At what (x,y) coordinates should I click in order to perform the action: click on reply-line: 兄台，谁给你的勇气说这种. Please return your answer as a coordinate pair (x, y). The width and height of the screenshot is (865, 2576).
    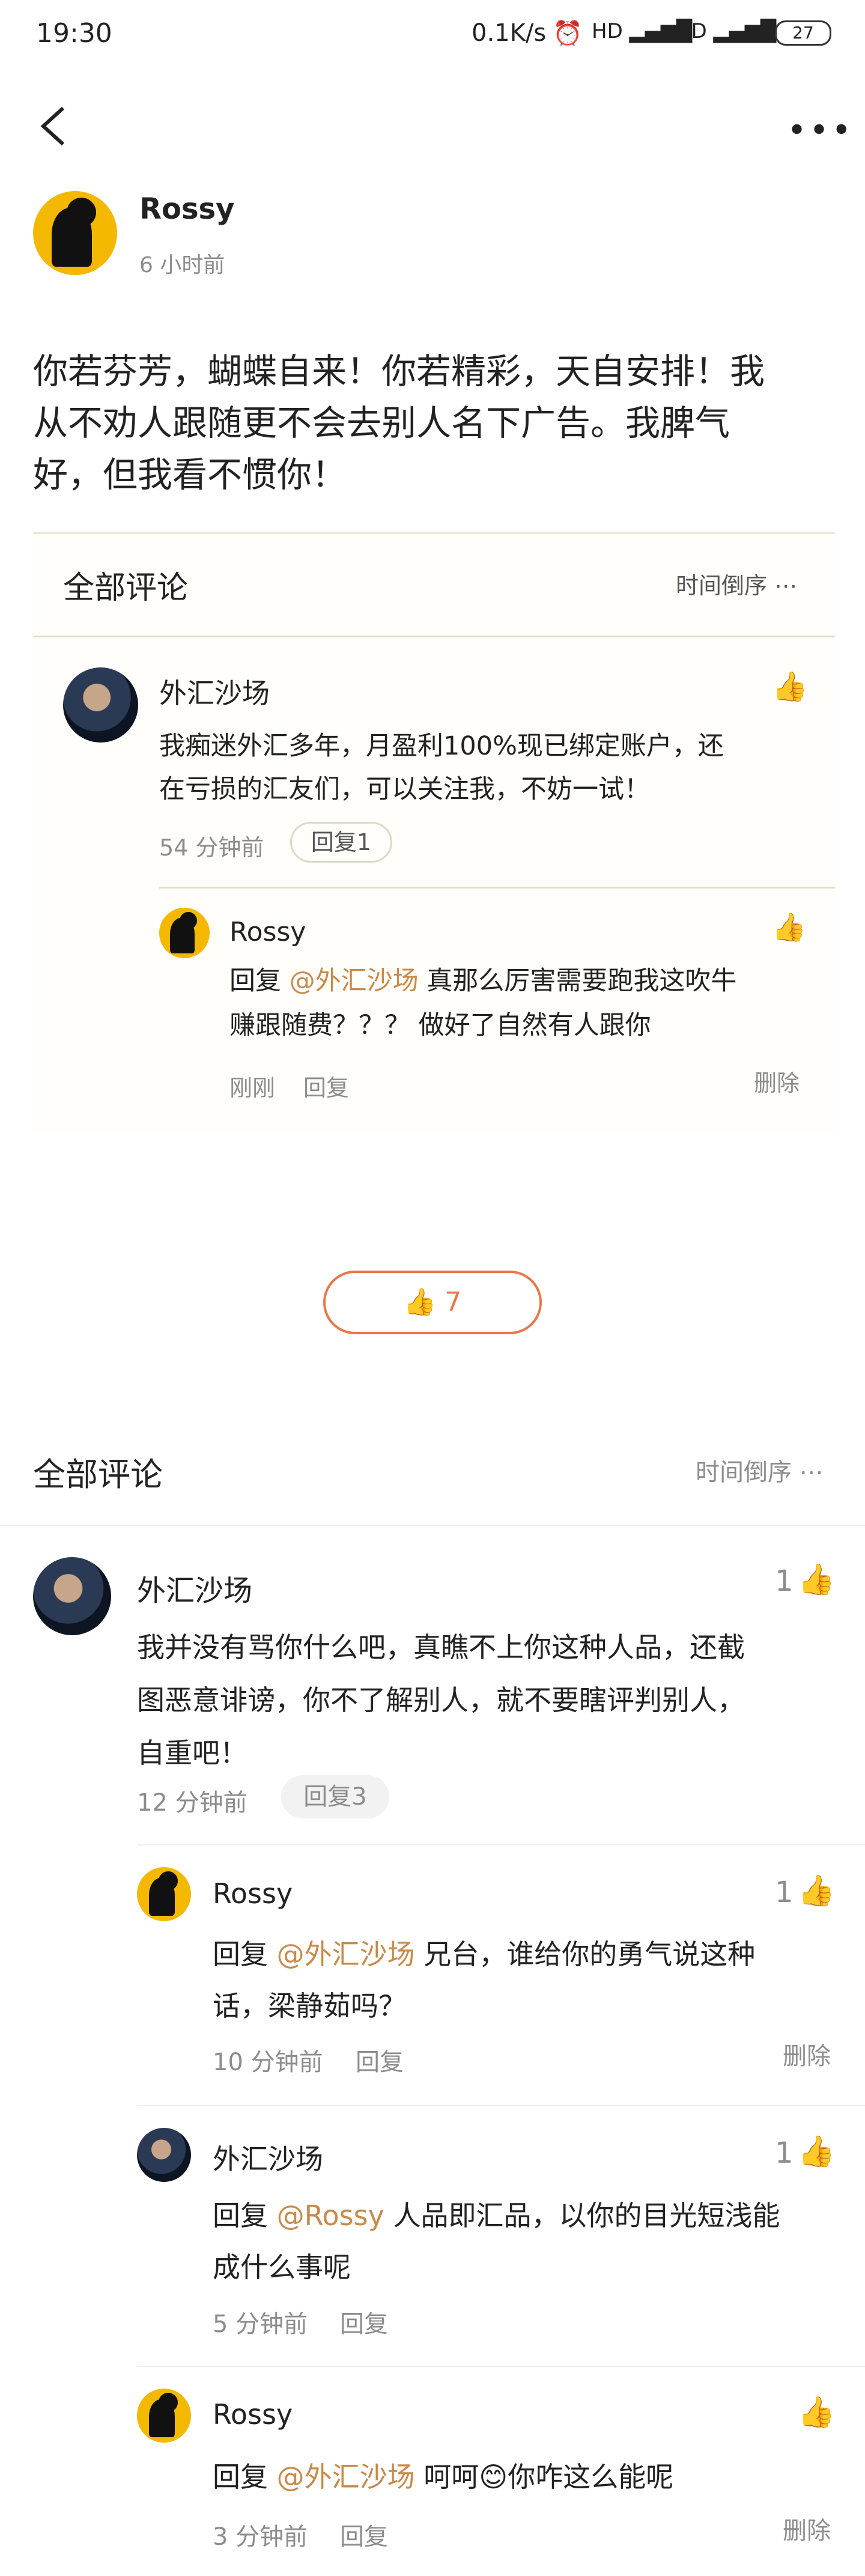
    Looking at the image, I should click on (585, 1954).